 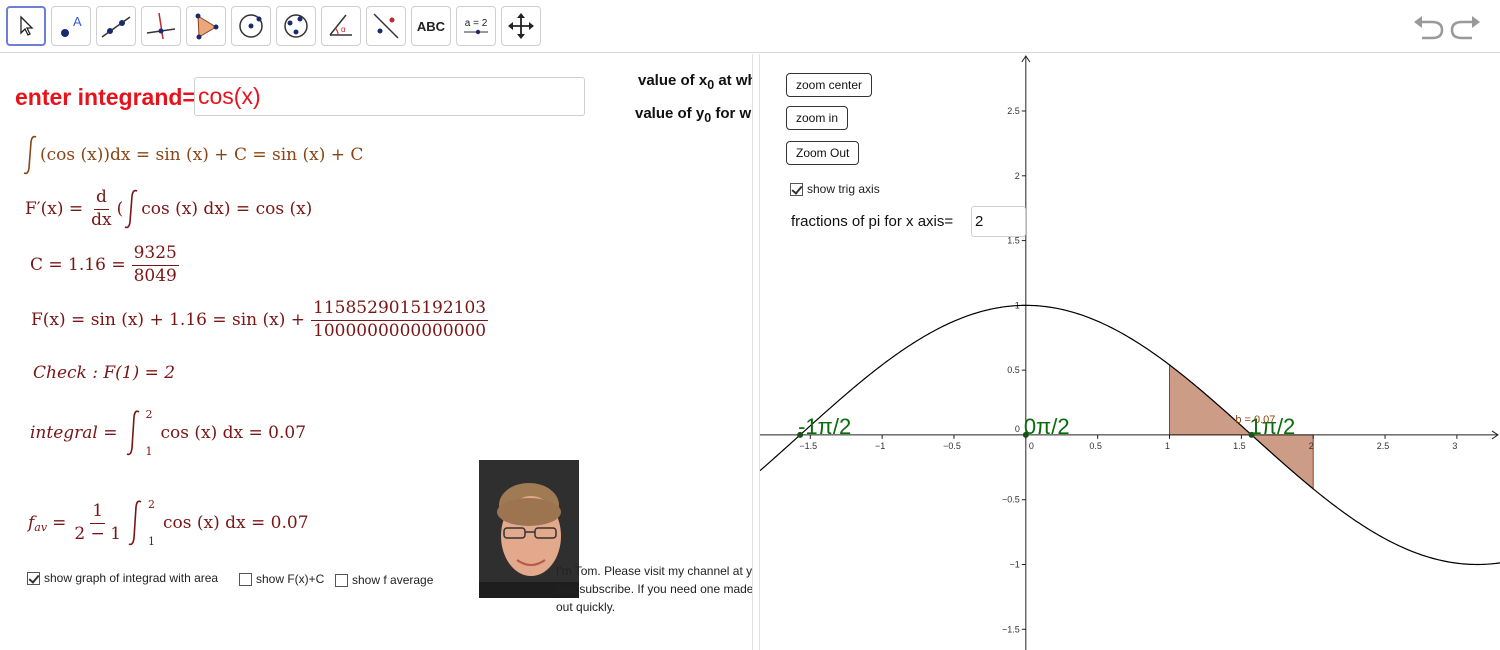 I want to click on derivative-check-formula: F′(x) = d dx ( cos (x) dx) = cos (x), so click(x=169, y=208).